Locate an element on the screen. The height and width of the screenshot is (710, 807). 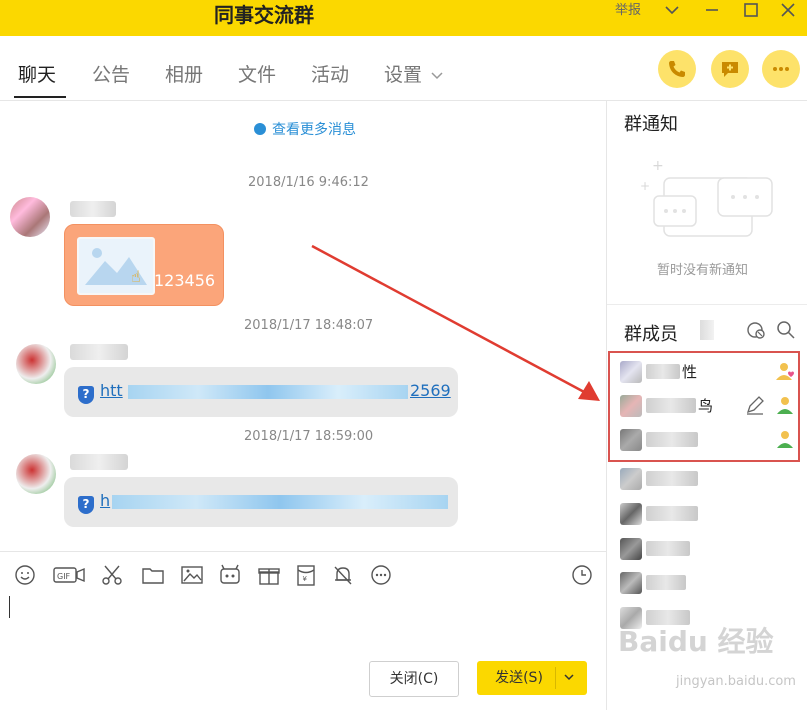
close-button: 关闭(C) is located at coordinates (414, 679).